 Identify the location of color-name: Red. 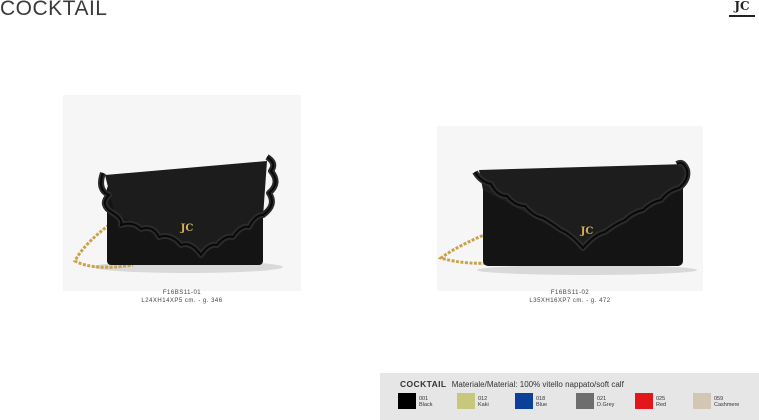
(661, 405).